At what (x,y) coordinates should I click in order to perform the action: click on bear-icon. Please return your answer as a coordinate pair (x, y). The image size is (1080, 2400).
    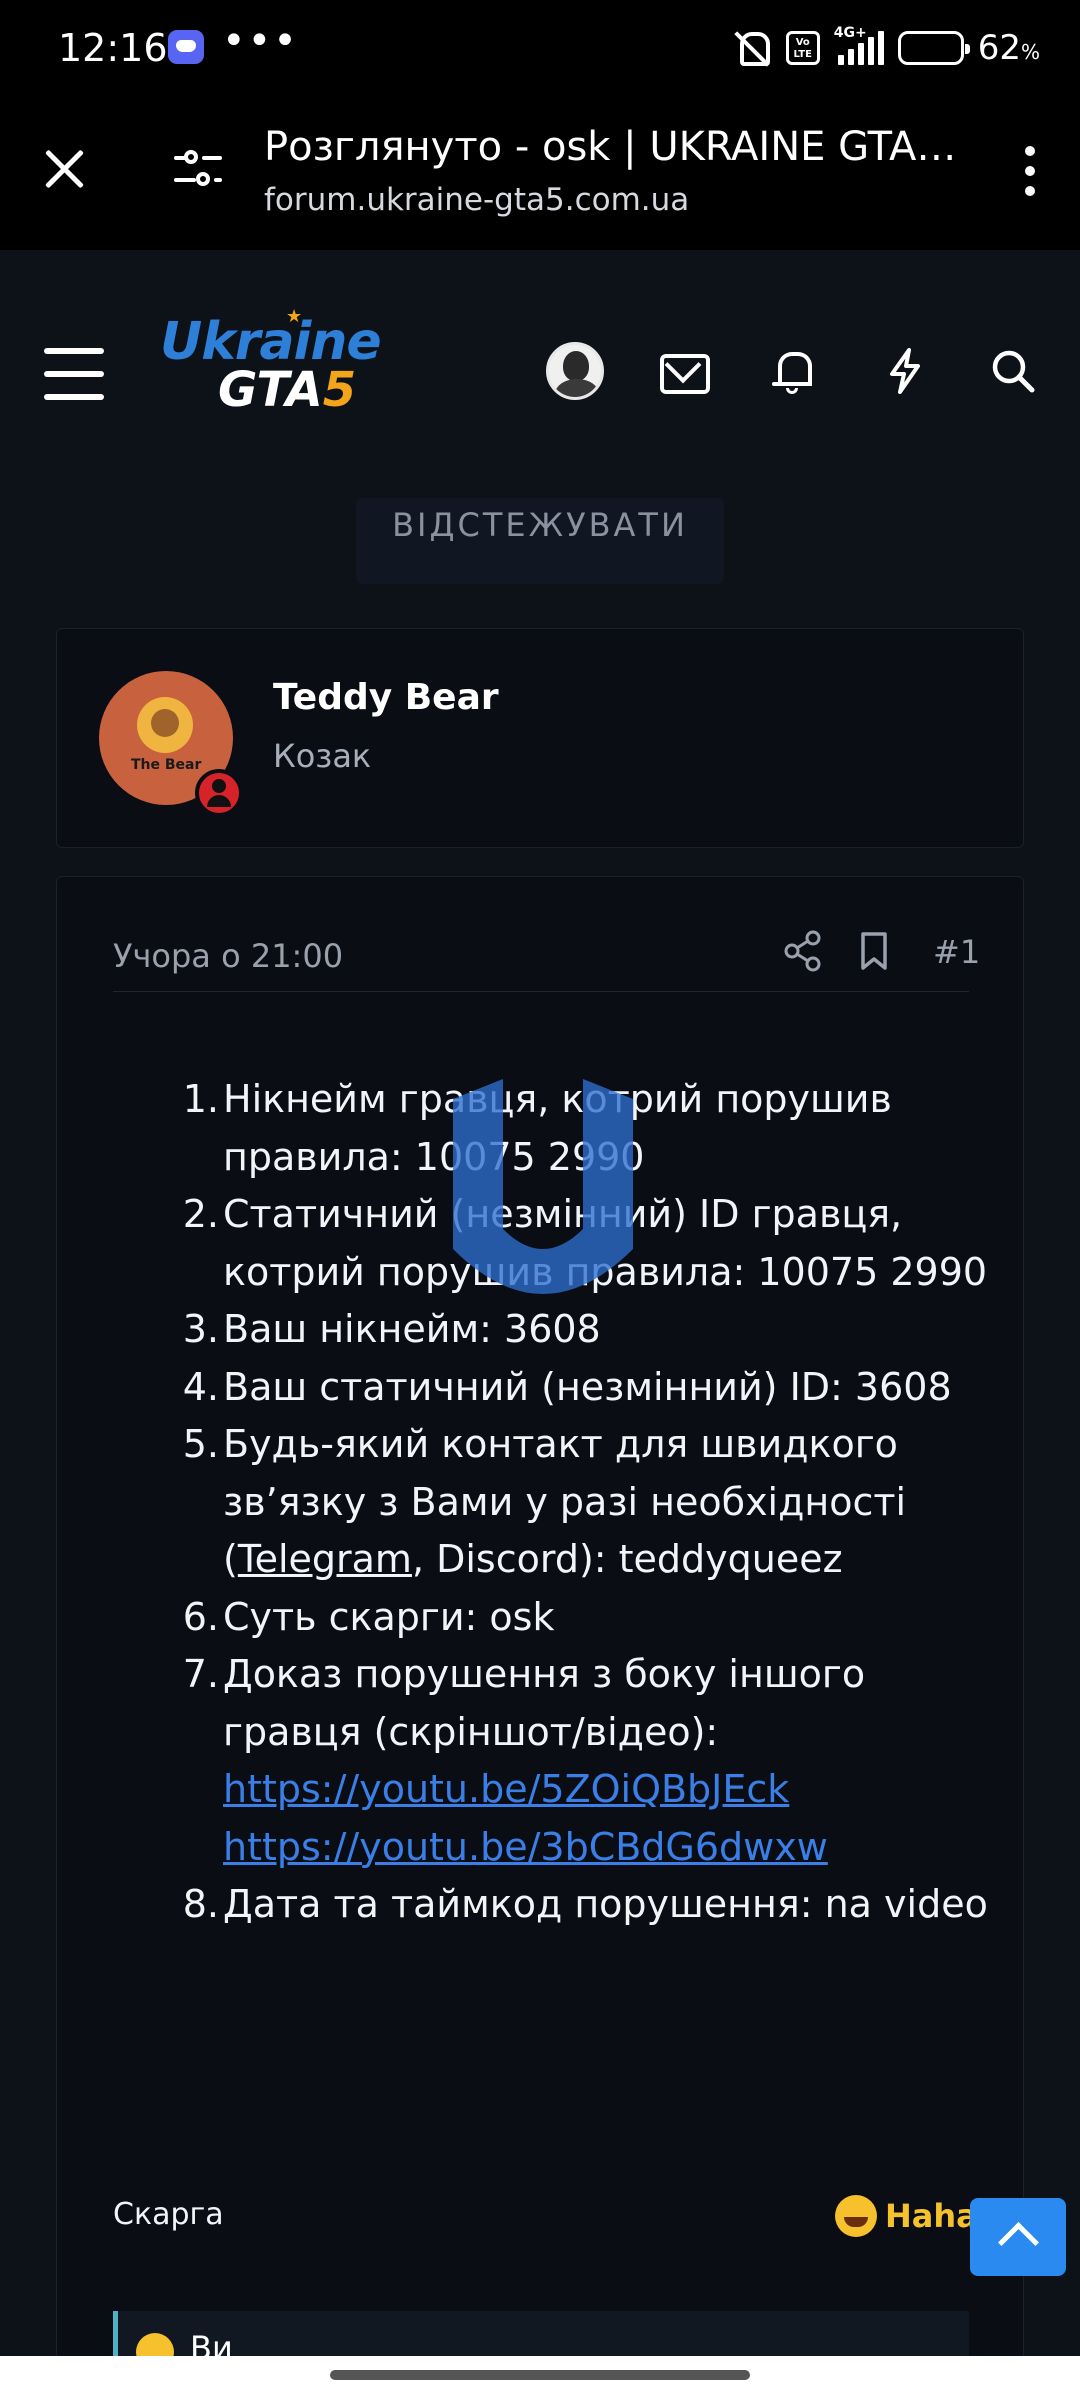
    Looking at the image, I should click on (165, 725).